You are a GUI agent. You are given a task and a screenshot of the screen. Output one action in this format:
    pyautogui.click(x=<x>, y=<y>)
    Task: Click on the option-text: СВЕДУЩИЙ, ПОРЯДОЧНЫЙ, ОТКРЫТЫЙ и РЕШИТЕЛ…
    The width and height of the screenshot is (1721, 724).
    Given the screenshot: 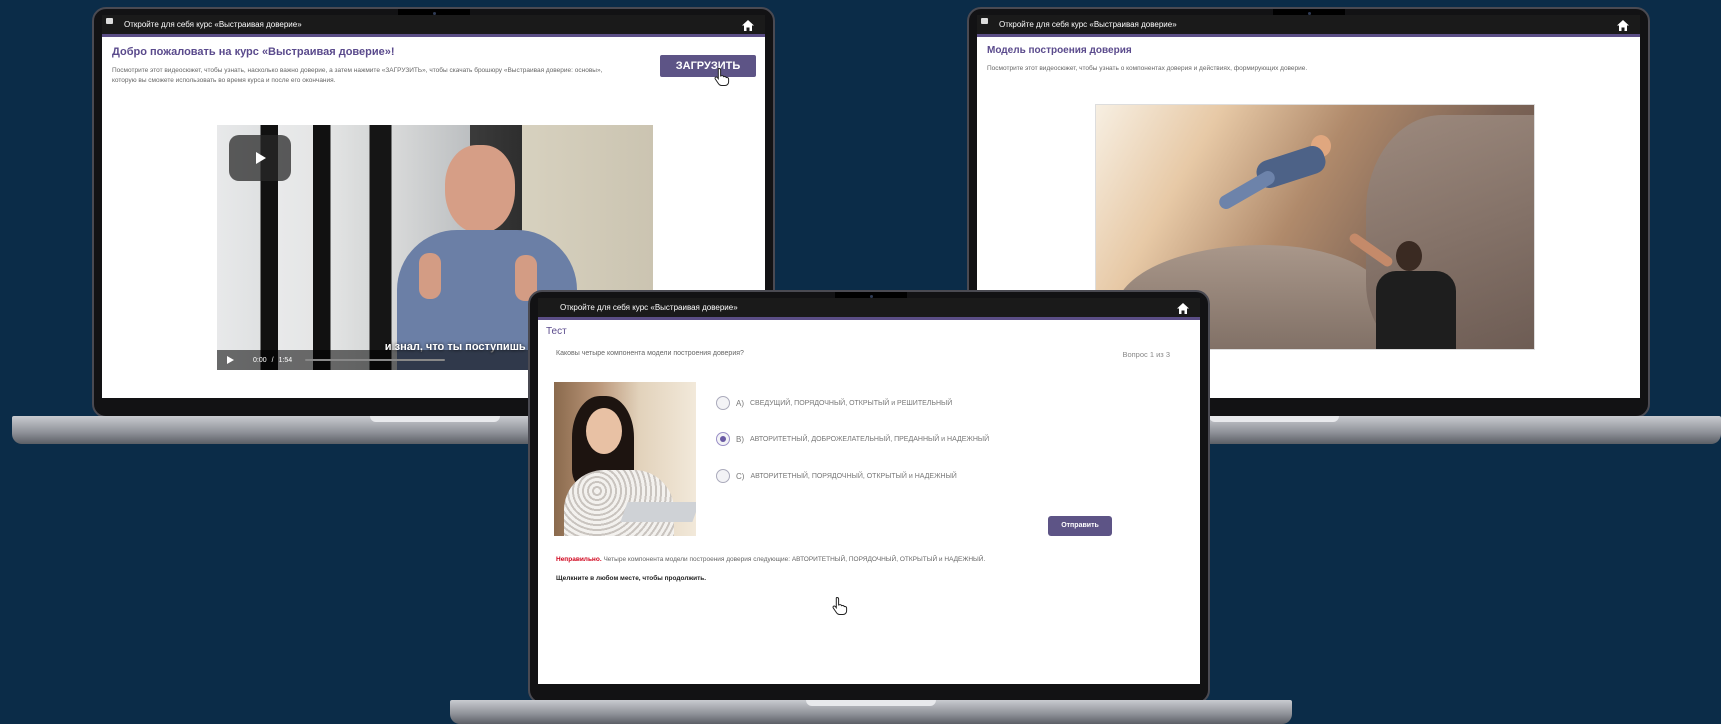 What is the action you would take?
    pyautogui.click(x=851, y=403)
    